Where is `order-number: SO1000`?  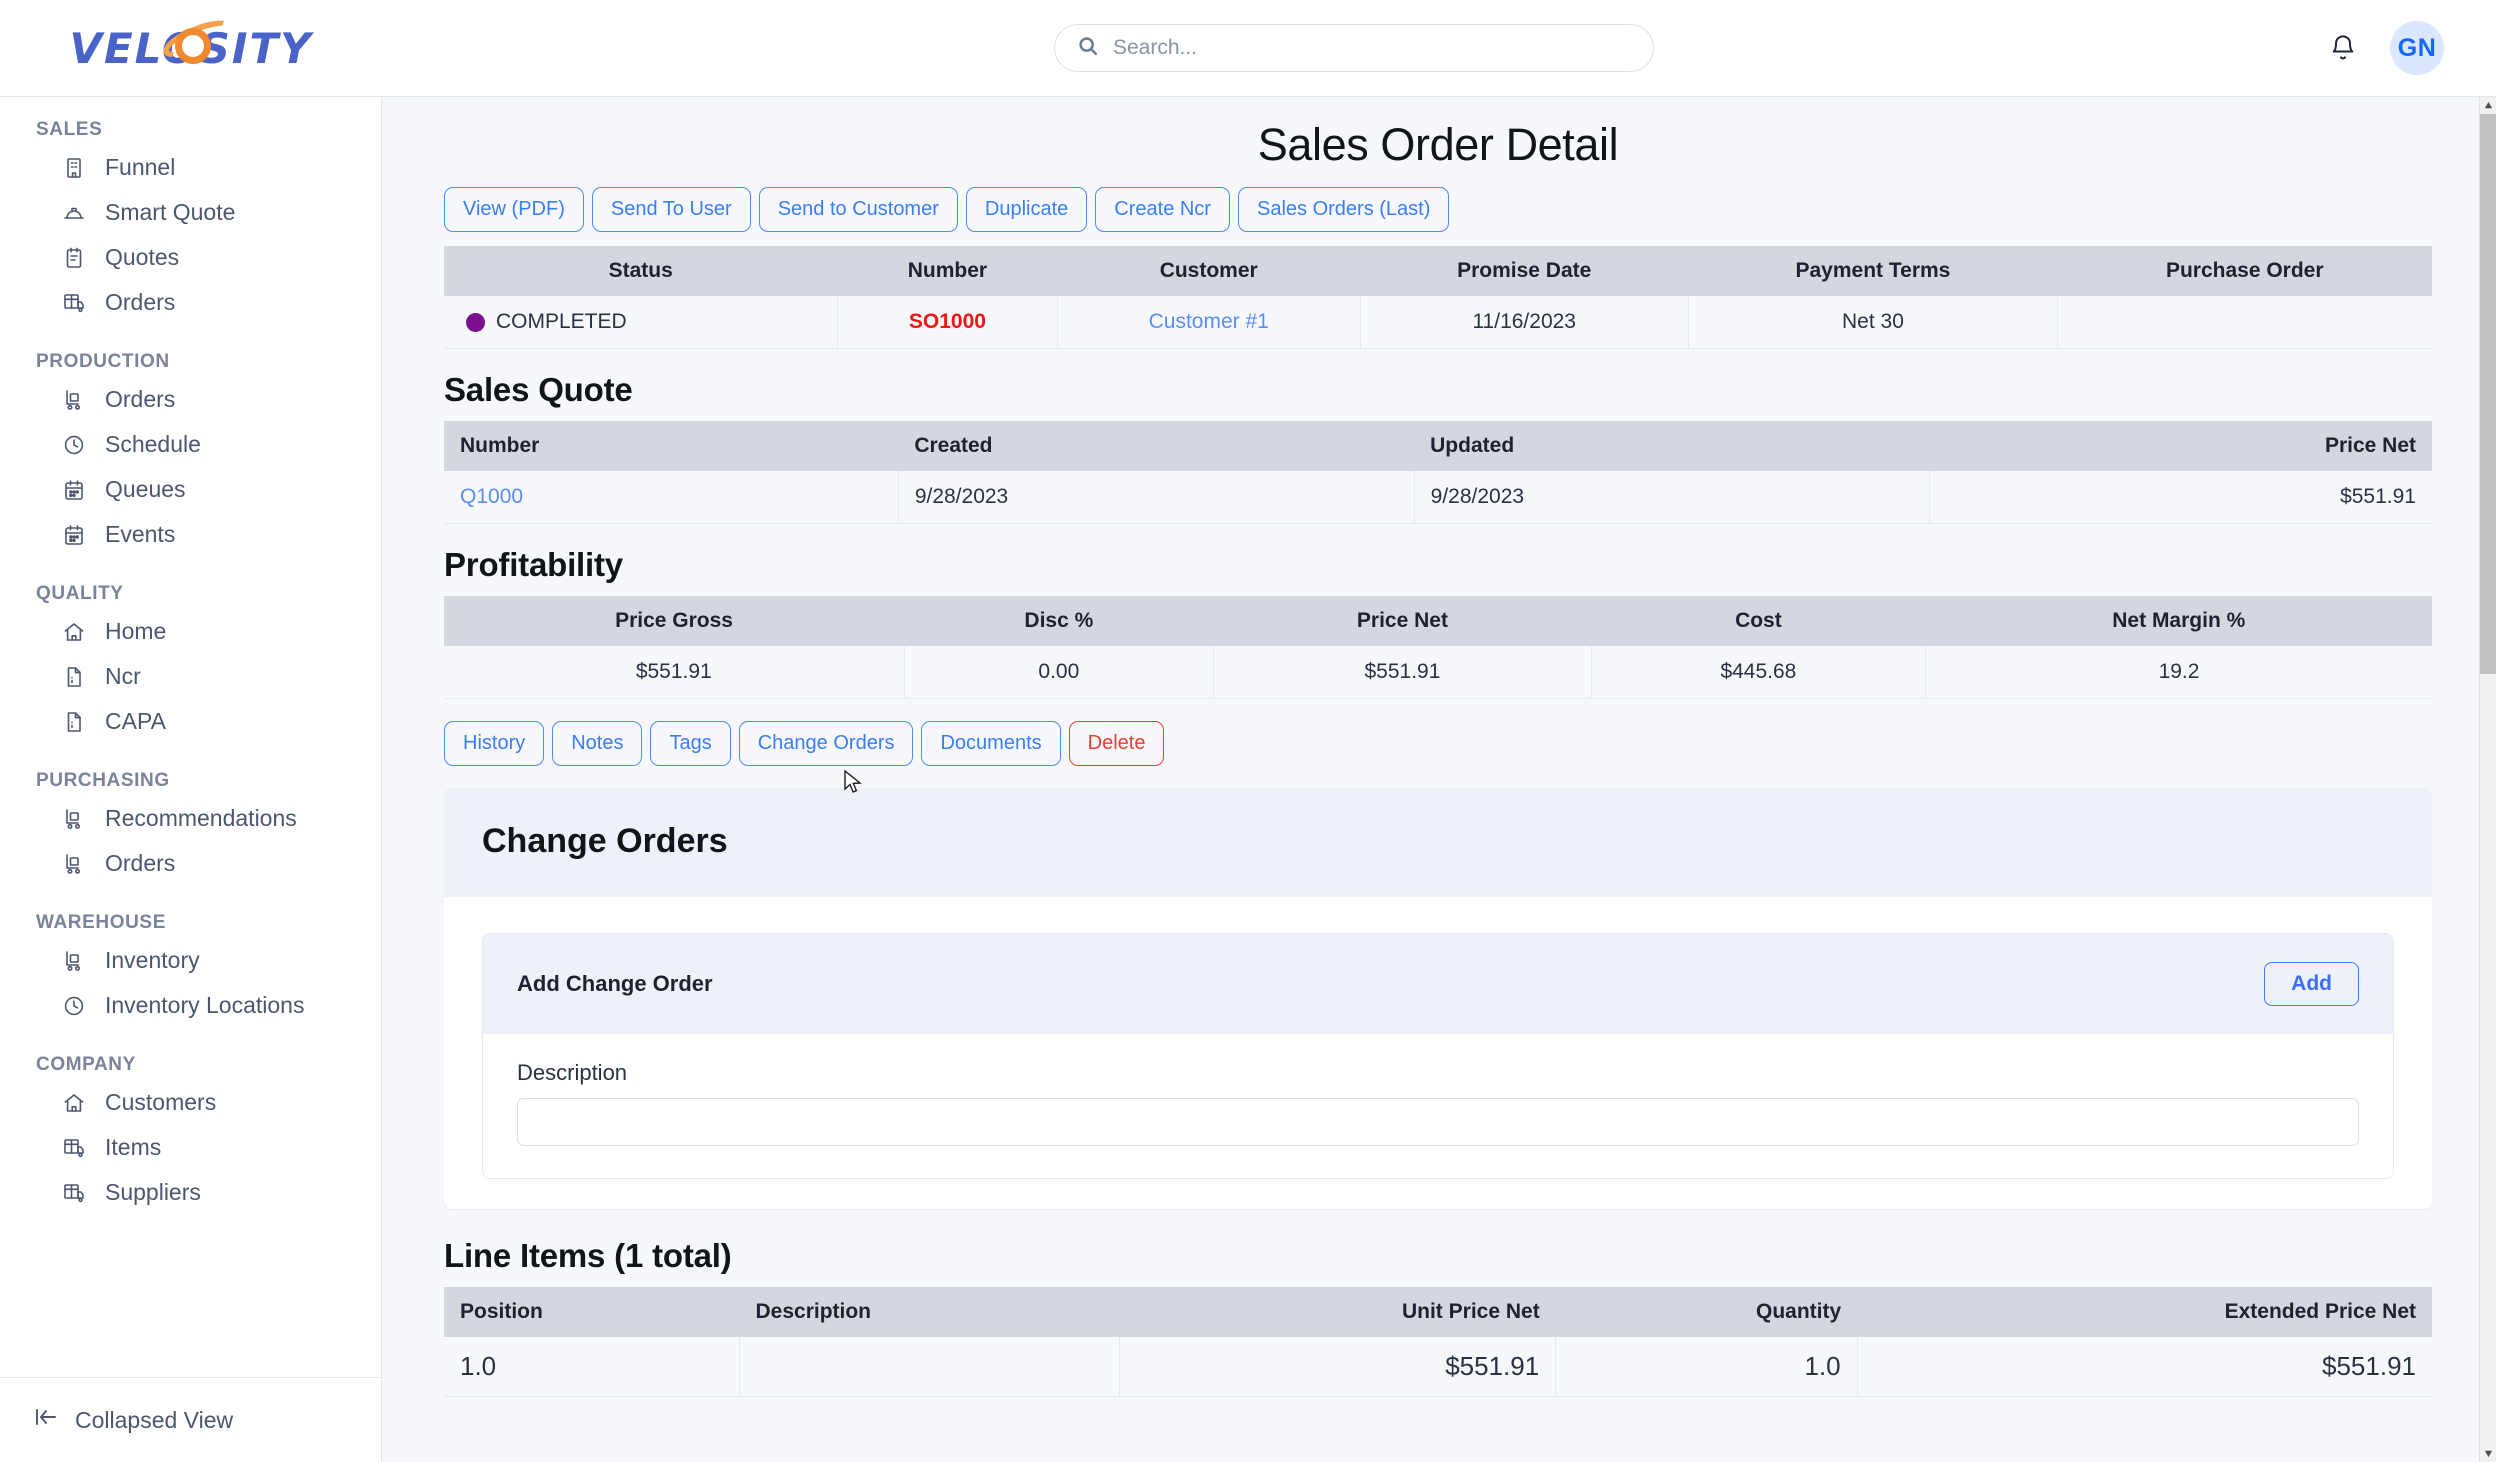 order-number: SO1000 is located at coordinates (947, 321).